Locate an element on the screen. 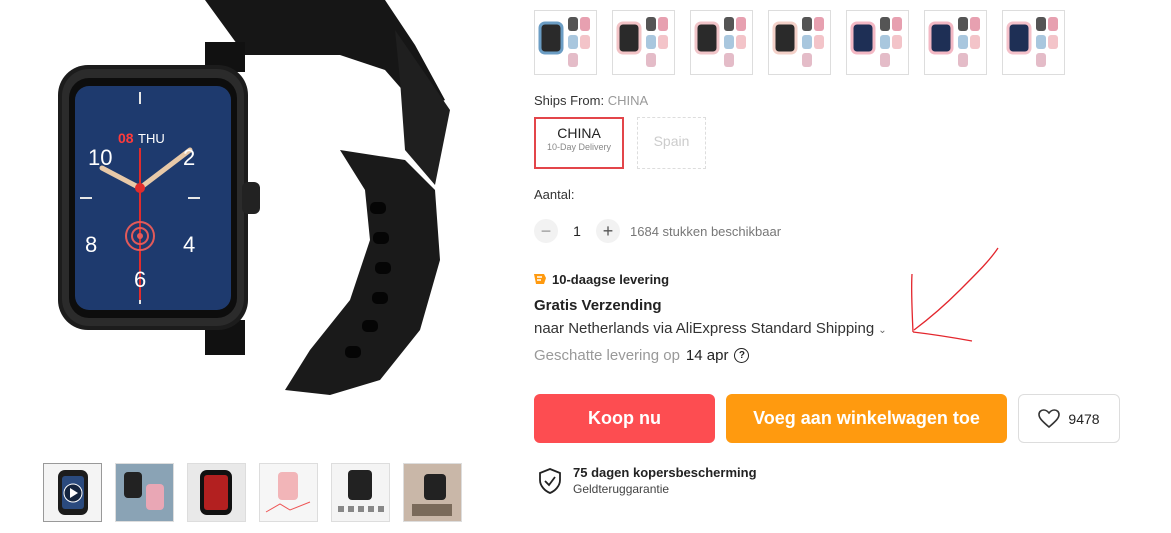  quantity-stepper: − 1 + 1684 stukken beschikbaar is located at coordinates (657, 231).